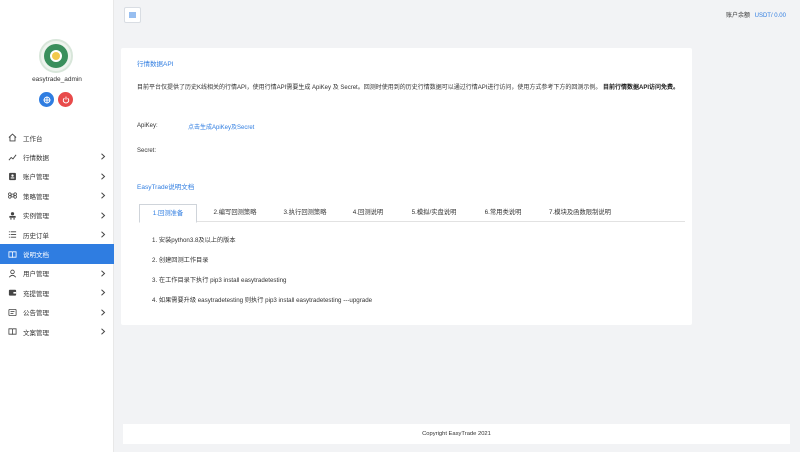  I want to click on tab-module-limits: 7.模块及函数限制说明, so click(580, 213).